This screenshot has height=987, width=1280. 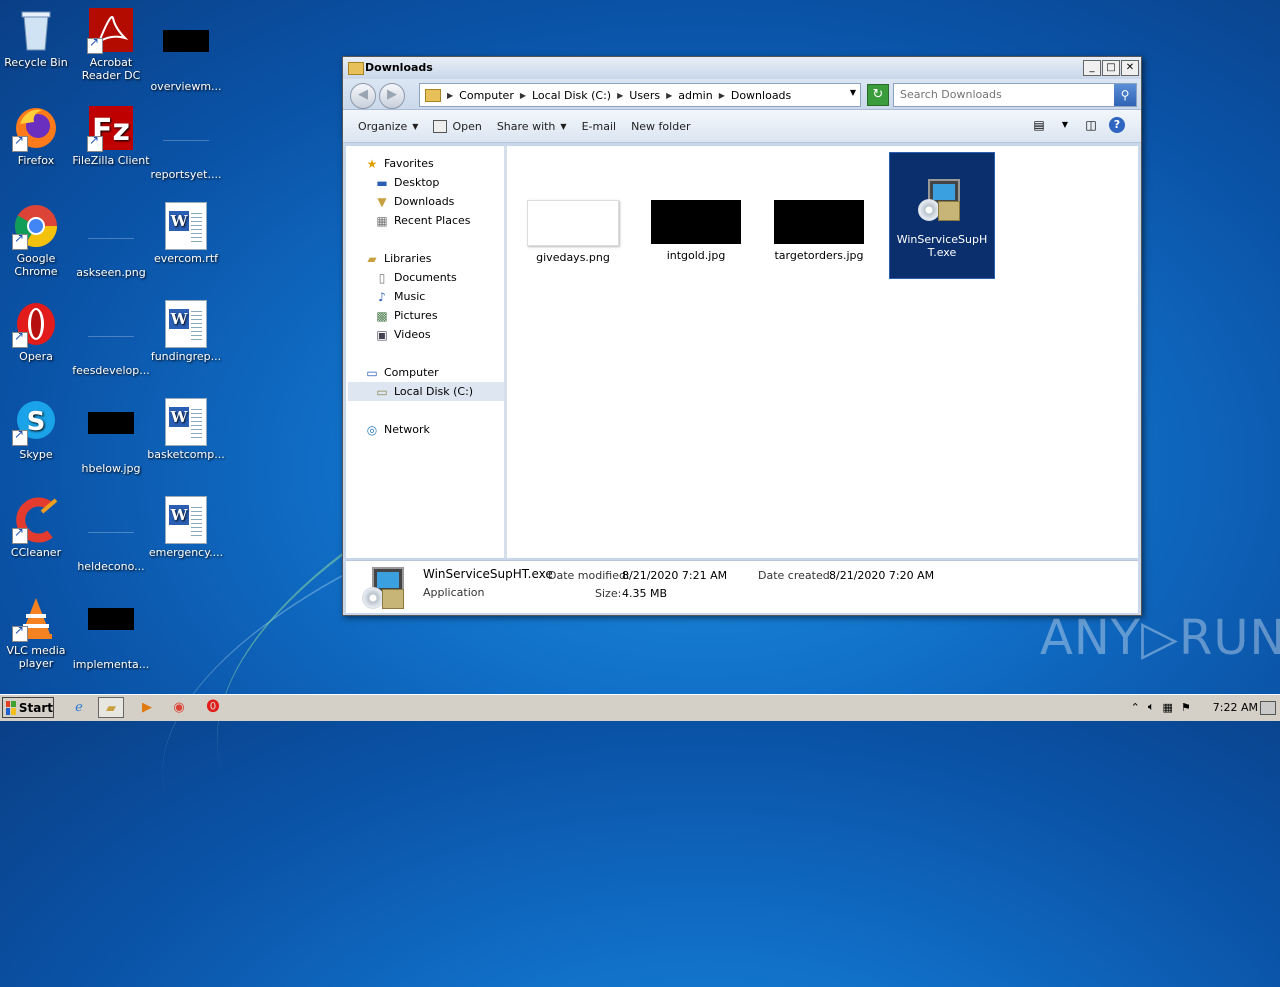 What do you see at coordinates (213, 707) in the screenshot?
I see `opera-taskbar-icon: ⓿` at bounding box center [213, 707].